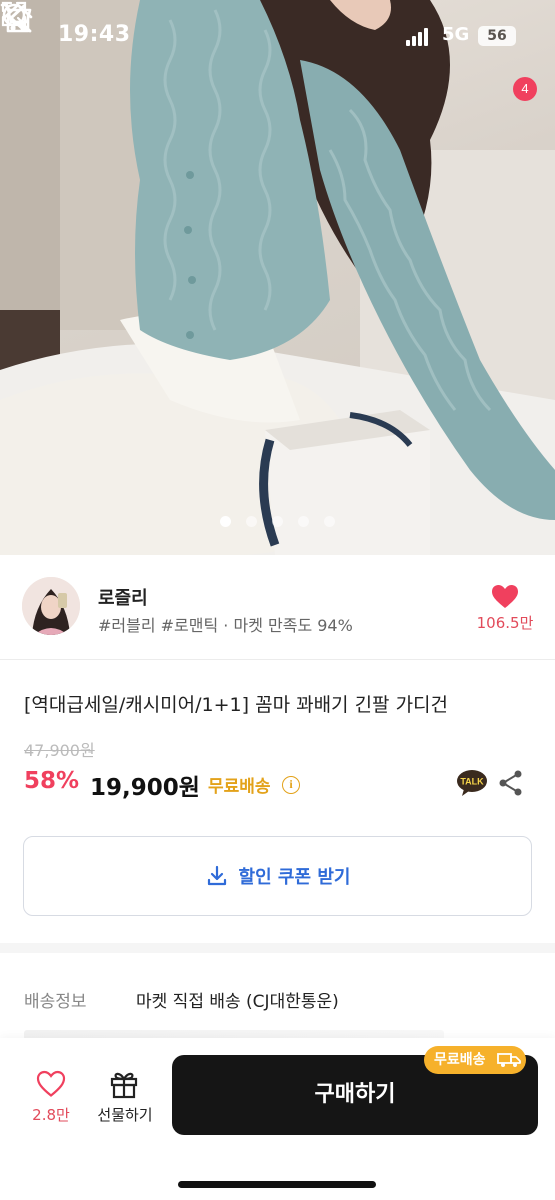 This screenshot has width=555, height=1200. Describe the element at coordinates (125, 1114) in the screenshot. I see `gift-label: 선물하기` at that location.